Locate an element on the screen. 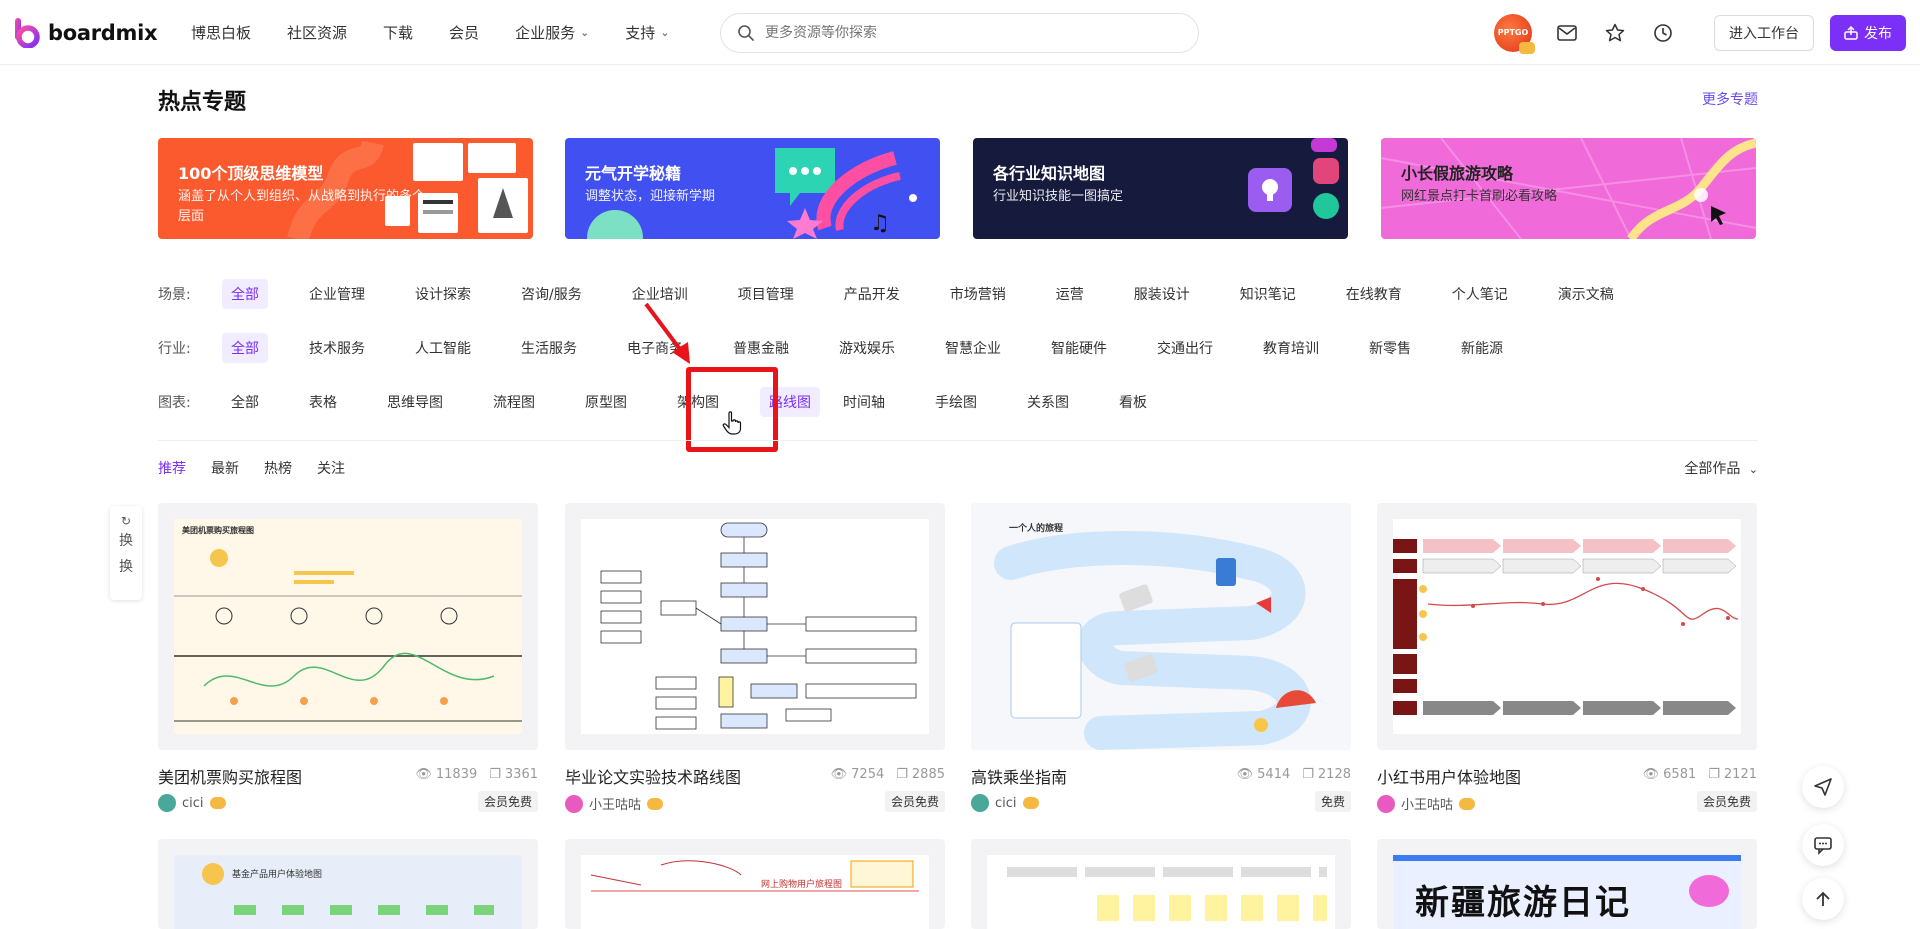 This screenshot has width=1920, height=929. card-author: cici is located at coordinates (1161, 803).